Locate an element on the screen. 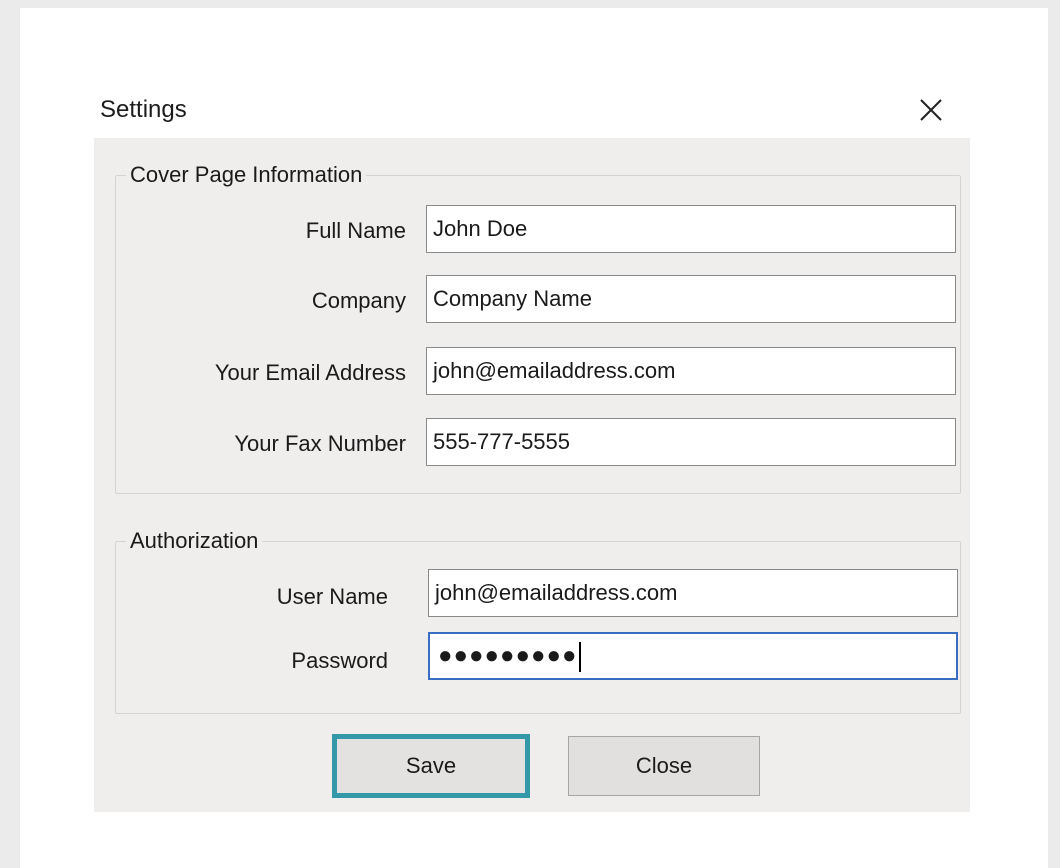  user-name-field: john@emailaddress.com is located at coordinates (693, 593).